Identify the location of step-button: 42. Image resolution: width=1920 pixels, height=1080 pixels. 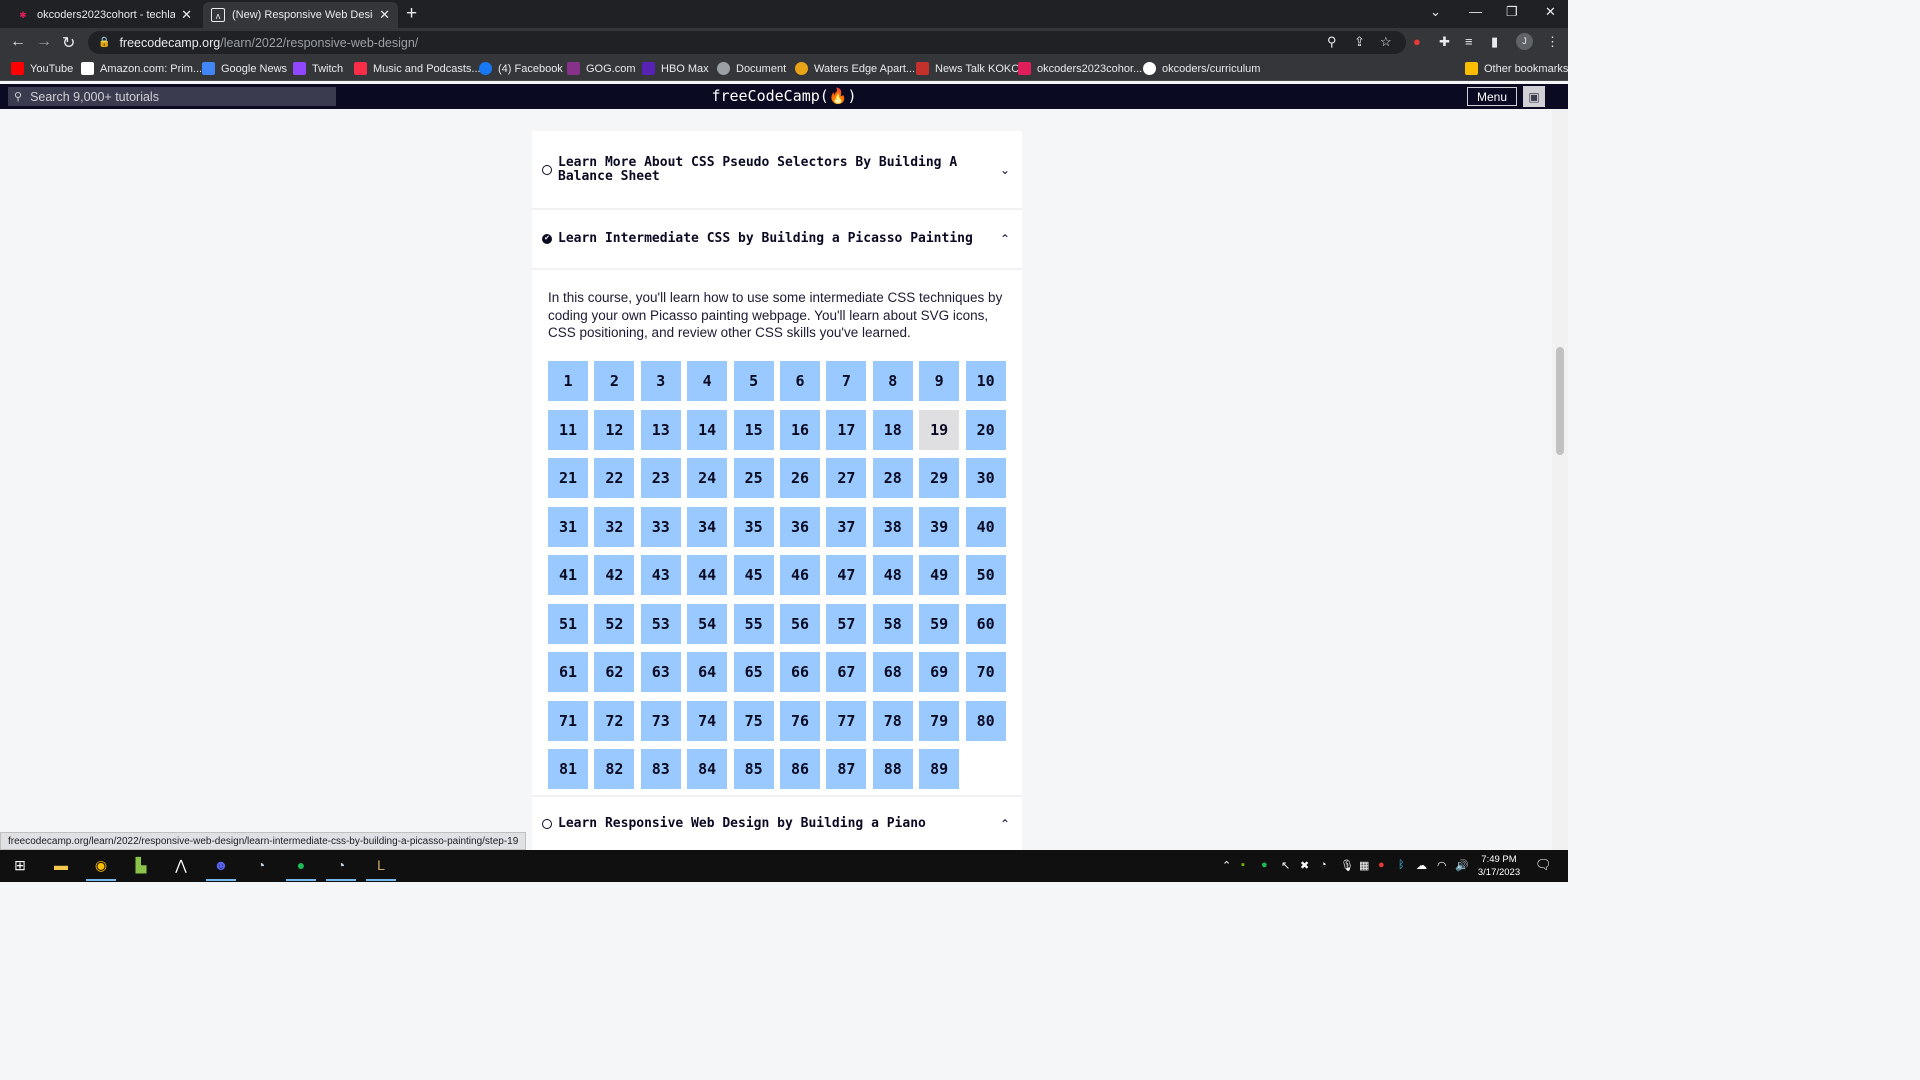
(614, 575).